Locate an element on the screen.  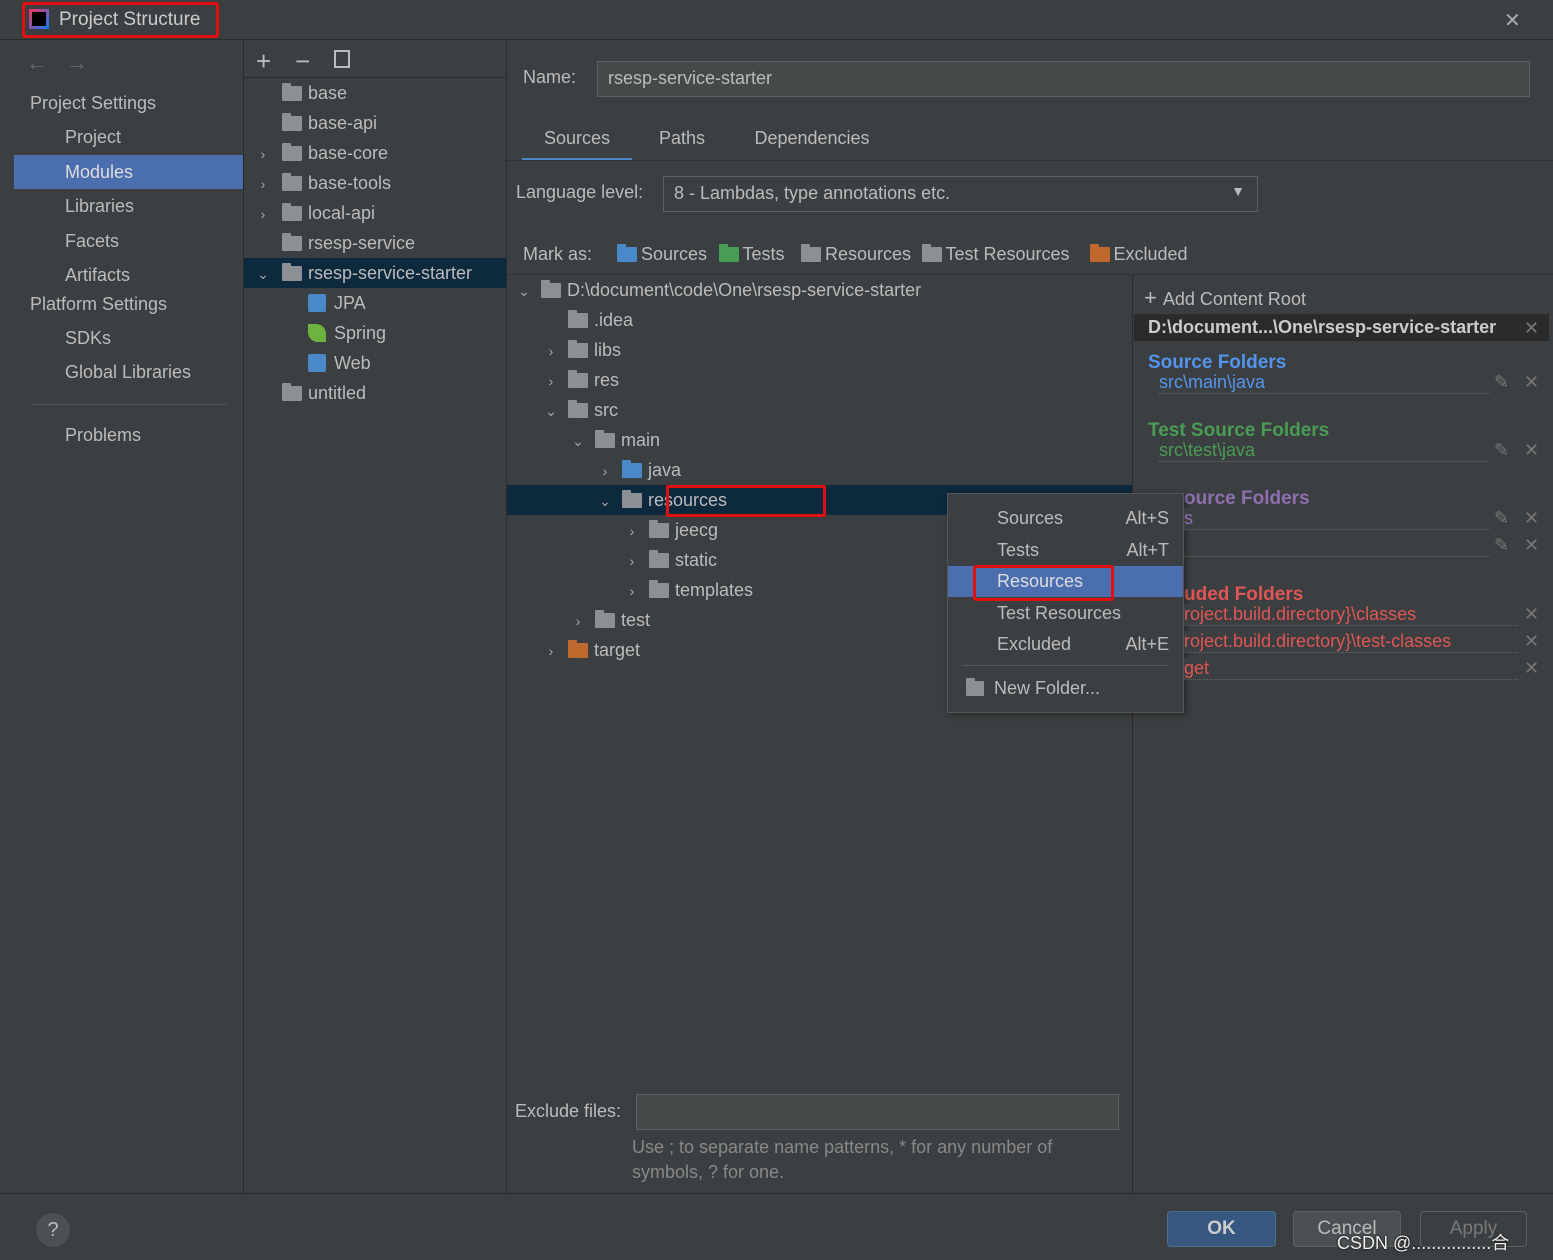
tab-dependencies: Dependencies is located at coordinates (812, 144).